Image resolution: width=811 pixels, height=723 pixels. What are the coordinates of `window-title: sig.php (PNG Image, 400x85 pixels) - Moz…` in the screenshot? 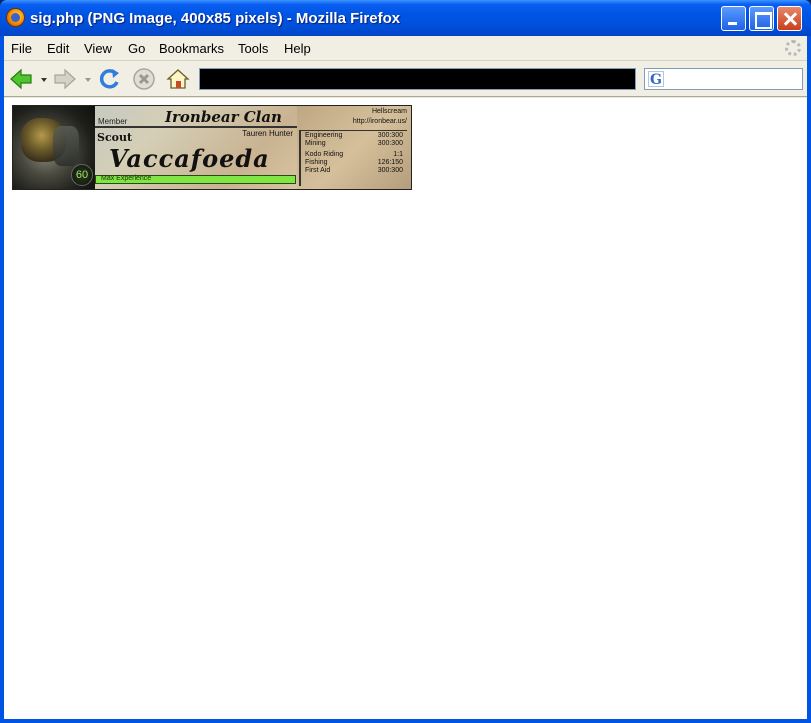 It's located at (215, 18).